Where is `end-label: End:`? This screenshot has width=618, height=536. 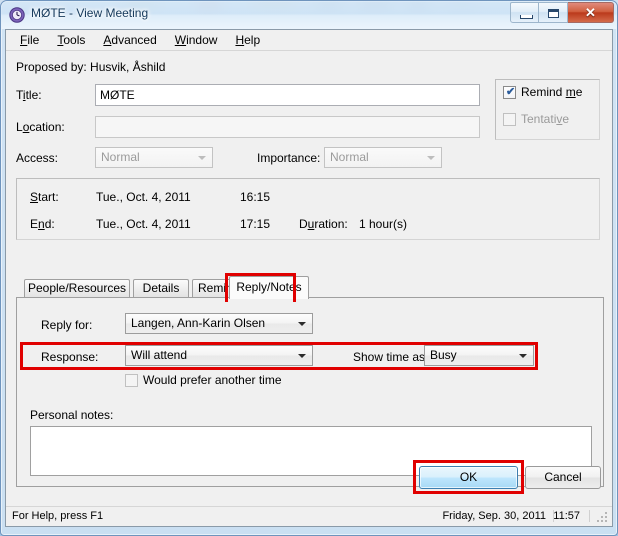 end-label: End: is located at coordinates (42, 224).